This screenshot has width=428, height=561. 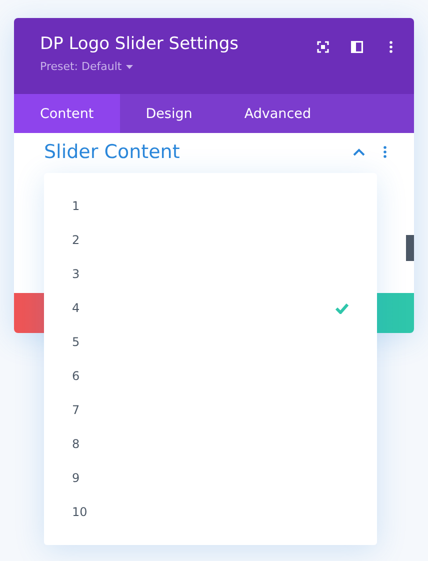 What do you see at coordinates (210, 478) in the screenshot?
I see `dropdown-option: 9` at bounding box center [210, 478].